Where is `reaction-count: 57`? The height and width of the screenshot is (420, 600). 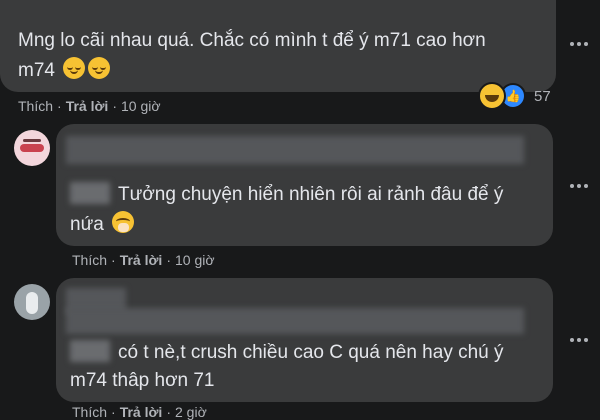
reaction-count: 57 is located at coordinates (542, 96).